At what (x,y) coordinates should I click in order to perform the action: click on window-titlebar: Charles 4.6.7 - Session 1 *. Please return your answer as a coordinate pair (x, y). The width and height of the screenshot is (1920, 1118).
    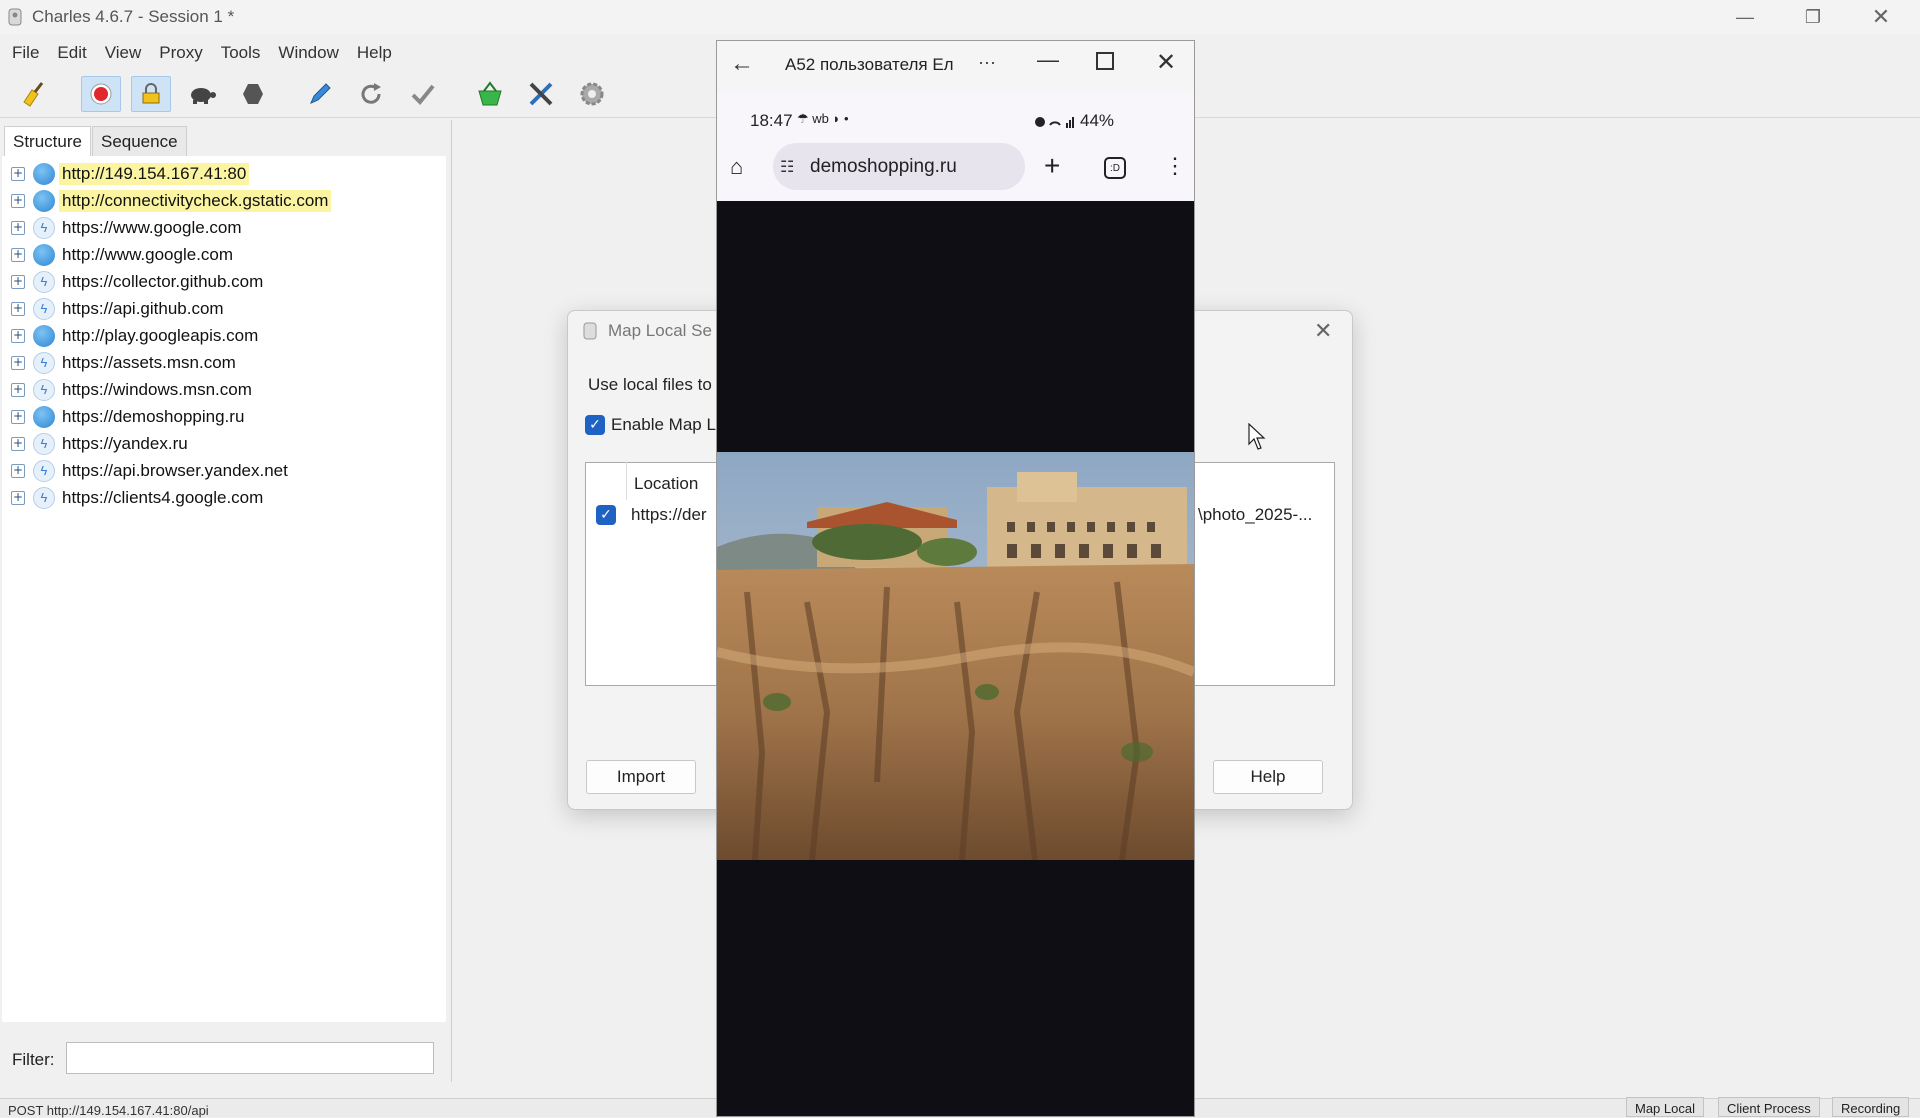
    Looking at the image, I should click on (960, 17).